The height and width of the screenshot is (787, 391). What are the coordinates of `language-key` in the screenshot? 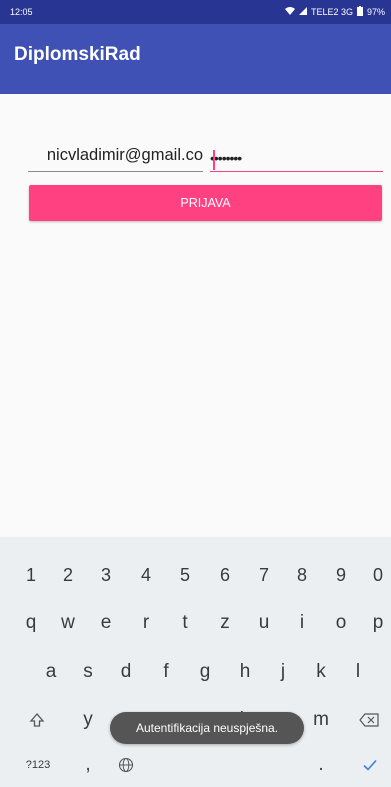 It's located at (126, 765).